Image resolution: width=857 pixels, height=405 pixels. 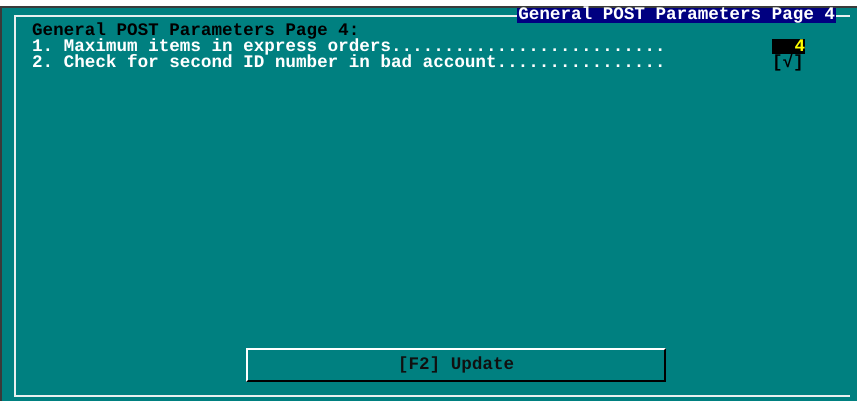 What do you see at coordinates (788, 63) in the screenshot?
I see `checkbox: [√]` at bounding box center [788, 63].